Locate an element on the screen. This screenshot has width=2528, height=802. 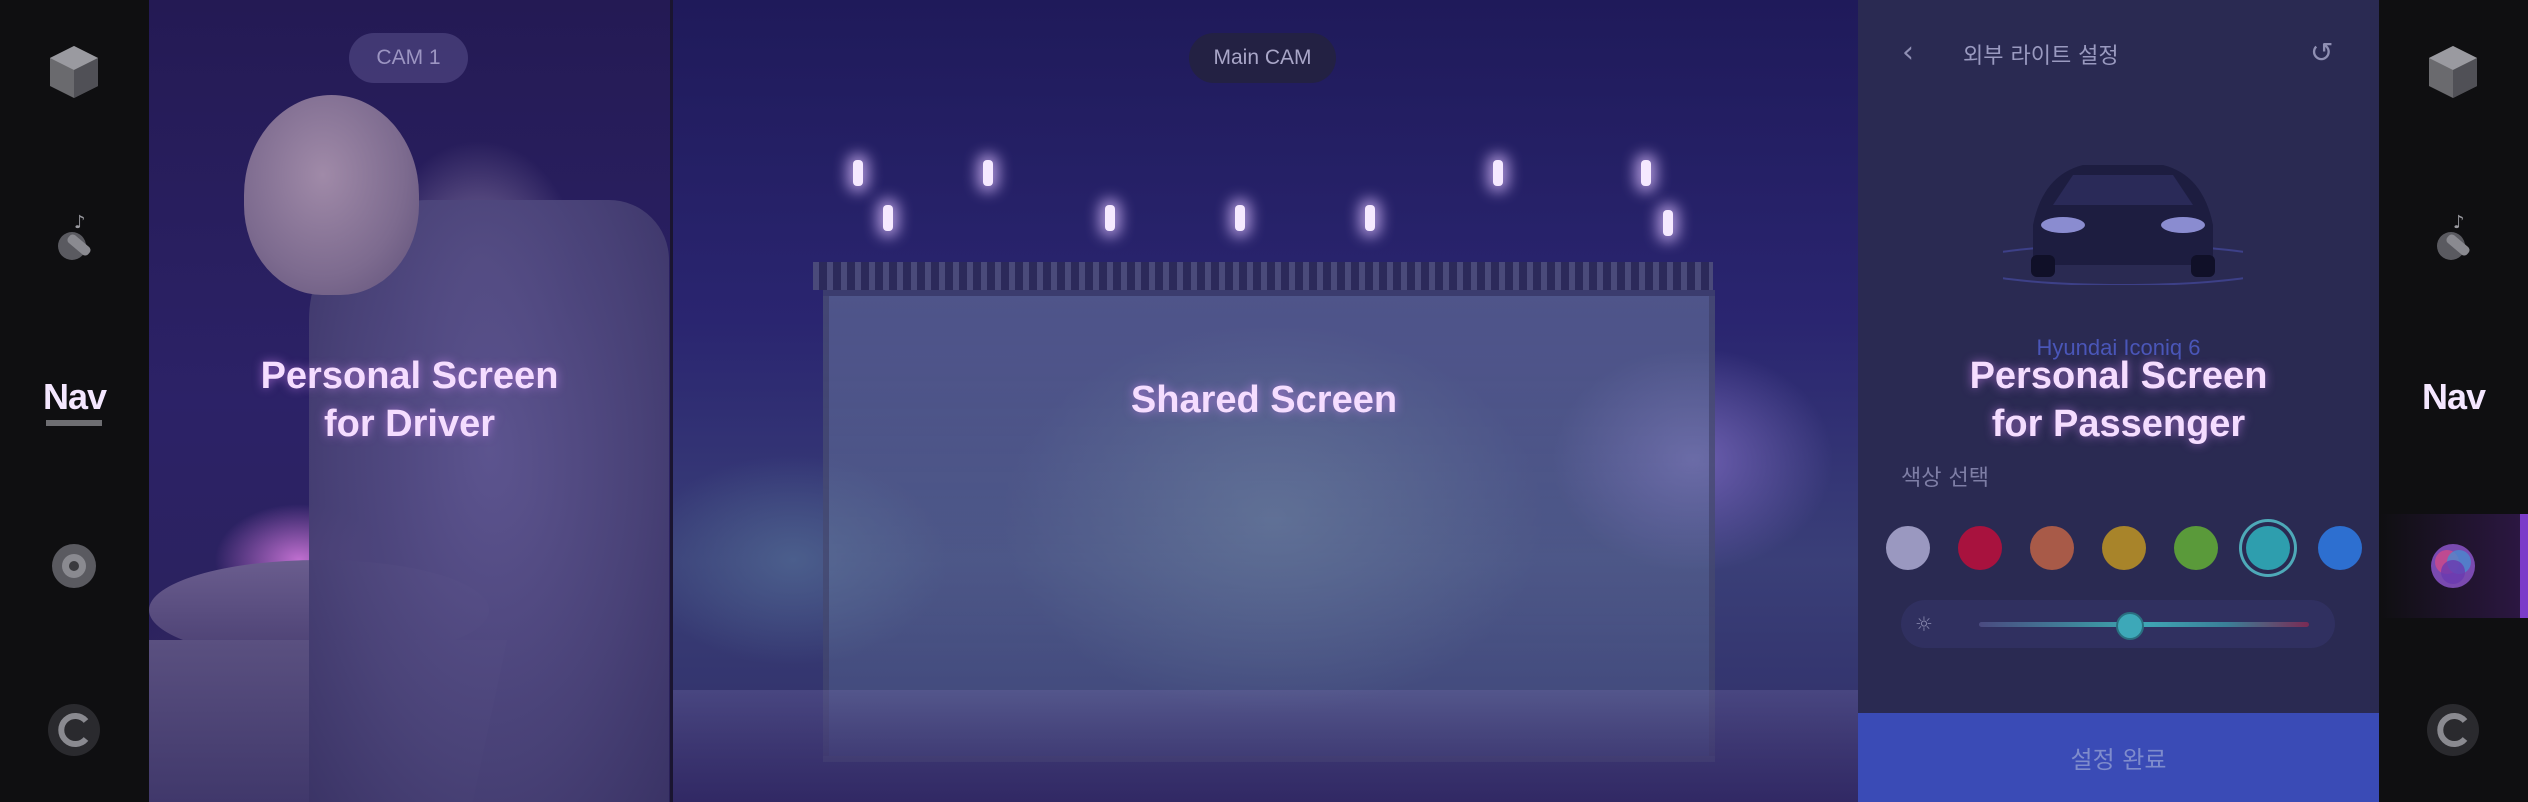
color-swatch-red is located at coordinates (1980, 548).